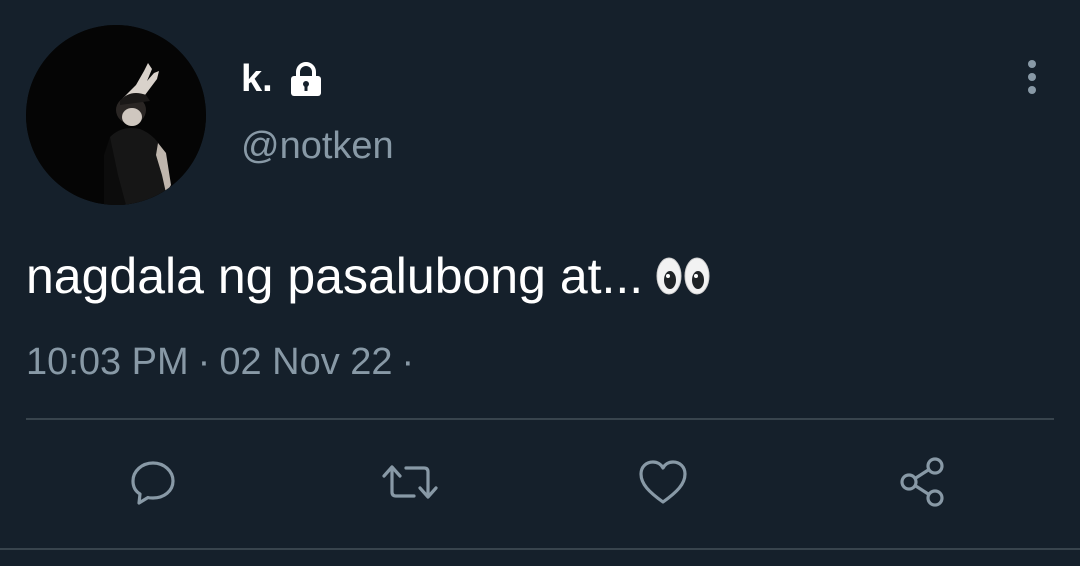 The height and width of the screenshot is (566, 1080). I want to click on more-vertical-icon, so click(1032, 77).